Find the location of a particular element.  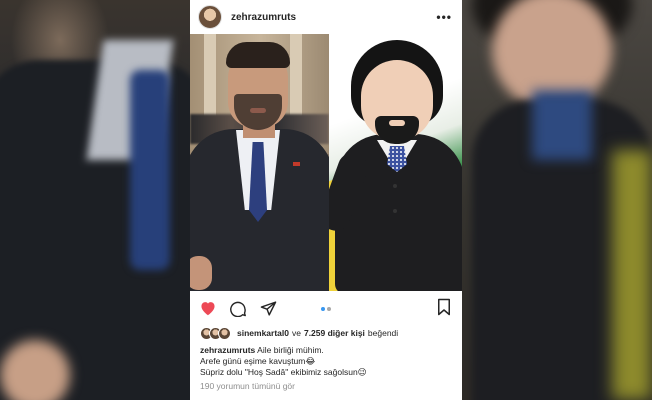

photo-doll is located at coordinates (395, 162).